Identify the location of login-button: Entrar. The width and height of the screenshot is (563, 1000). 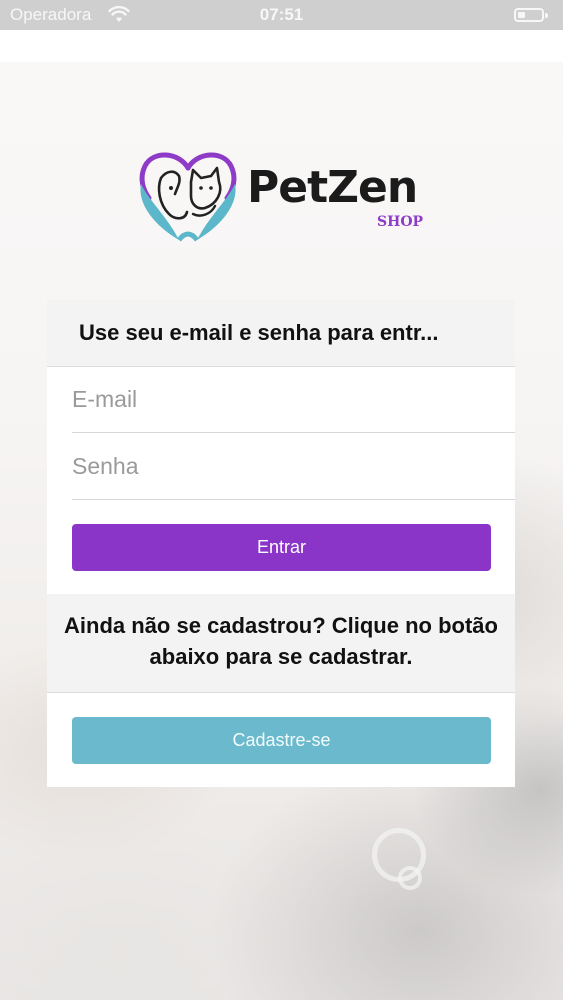
(281, 547).